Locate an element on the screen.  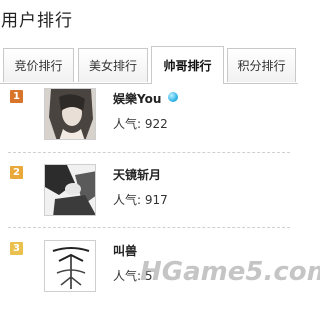
tab-points-ranking: 积分排行 is located at coordinates (261, 65).